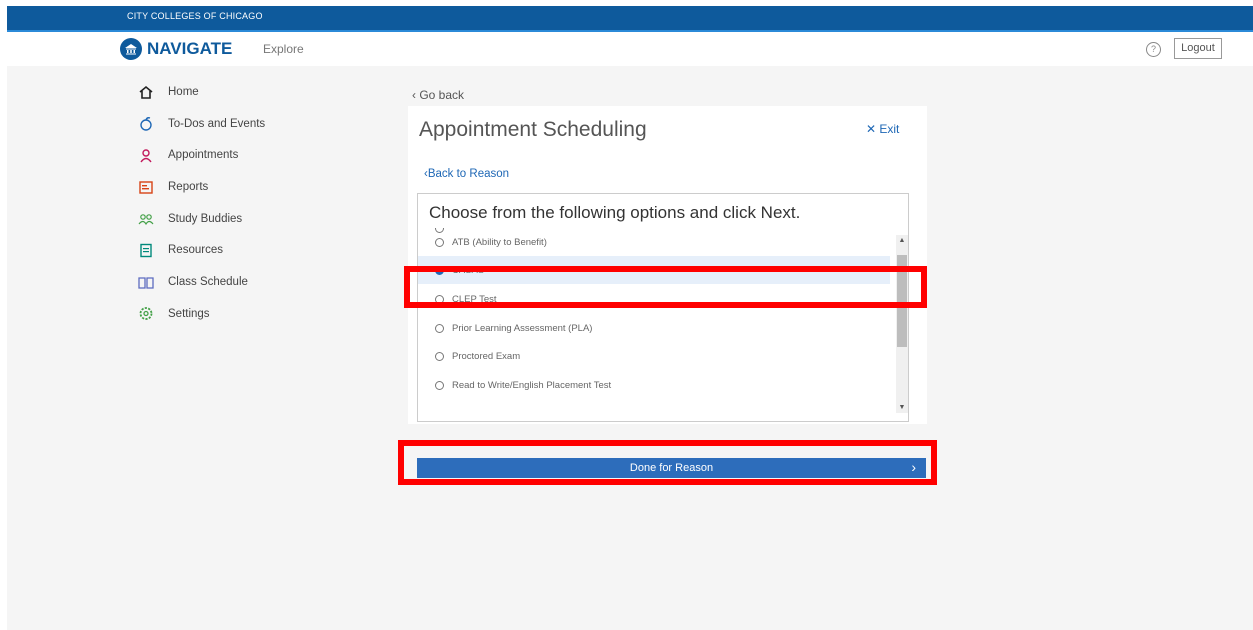 The width and height of the screenshot is (1253, 630). Describe the element at coordinates (208, 282) in the screenshot. I see `sidebar-item-label: Class Schedule` at that location.